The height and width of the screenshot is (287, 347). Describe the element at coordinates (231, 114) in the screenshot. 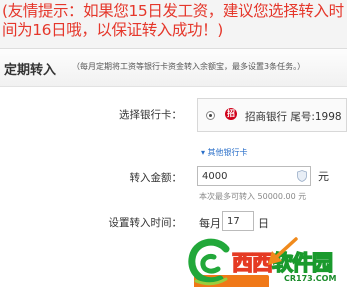

I see `bank-logo-icon: 招` at that location.